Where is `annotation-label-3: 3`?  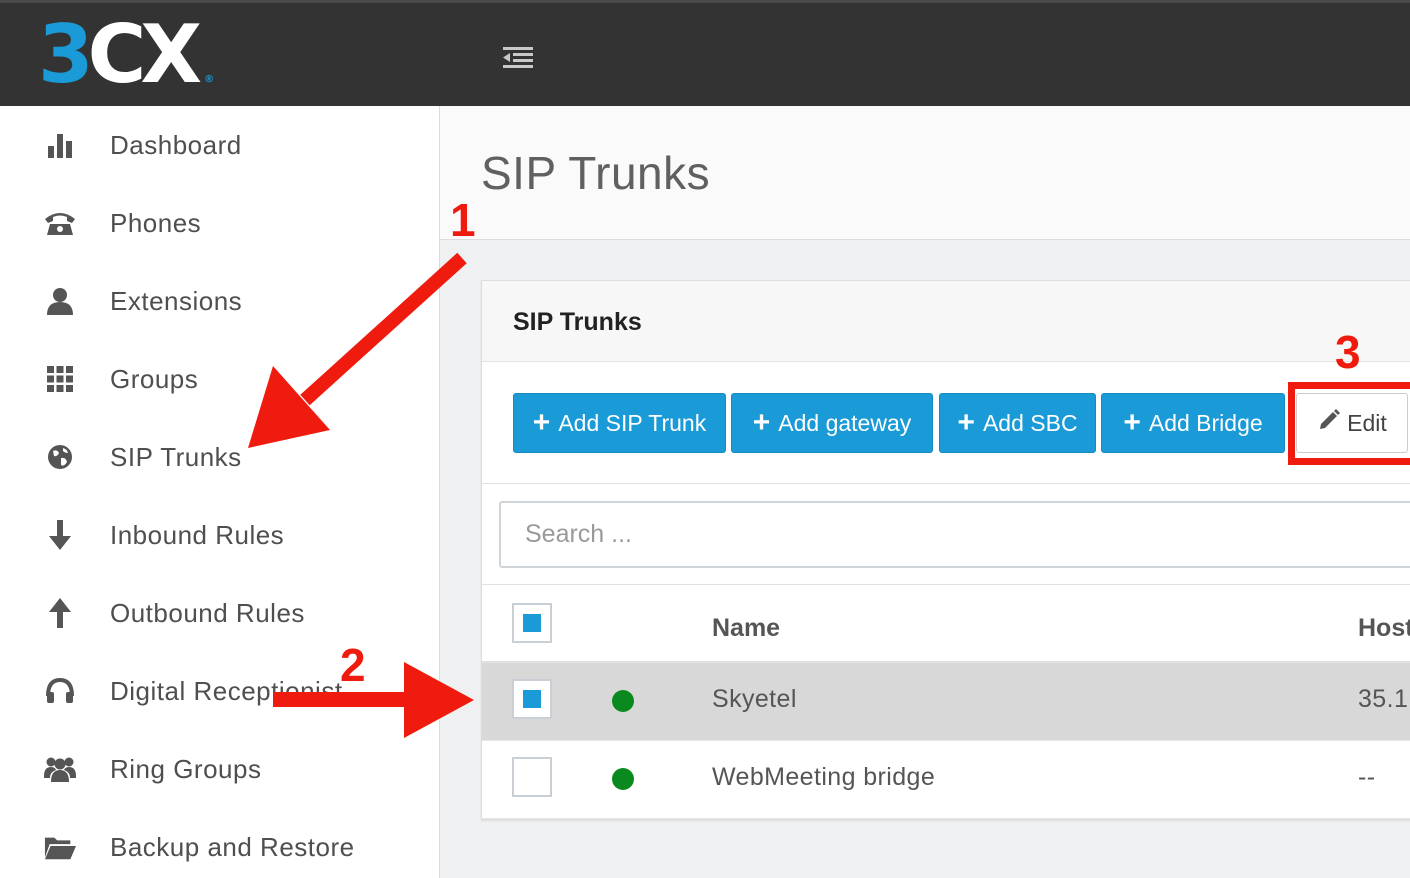
annotation-label-3: 3 is located at coordinates (1348, 352).